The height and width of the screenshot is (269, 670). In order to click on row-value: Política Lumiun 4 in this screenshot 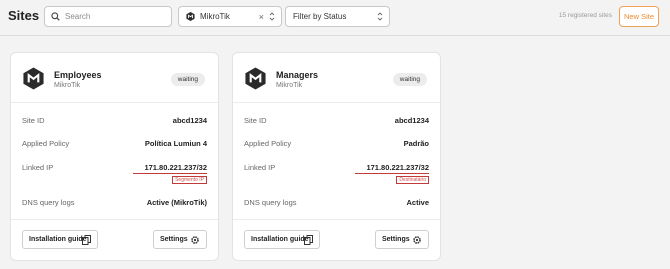, I will do `click(175, 143)`.